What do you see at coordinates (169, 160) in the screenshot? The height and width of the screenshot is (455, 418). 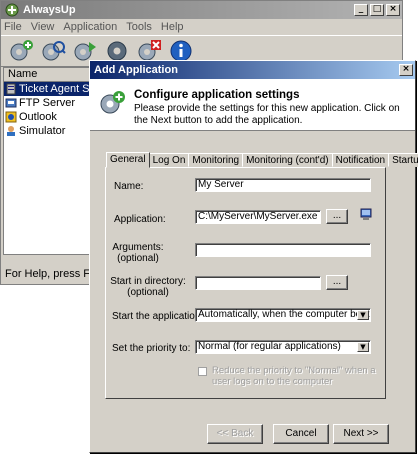 I see `tab-log-on: Log On` at bounding box center [169, 160].